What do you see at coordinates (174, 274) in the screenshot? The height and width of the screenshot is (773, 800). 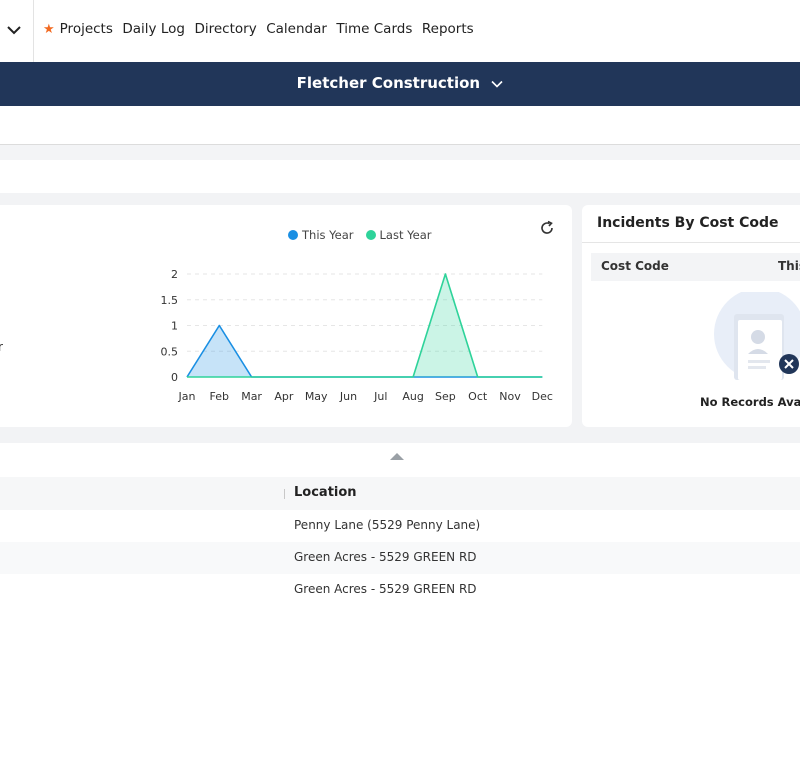 I see `y-tick-label: 2` at bounding box center [174, 274].